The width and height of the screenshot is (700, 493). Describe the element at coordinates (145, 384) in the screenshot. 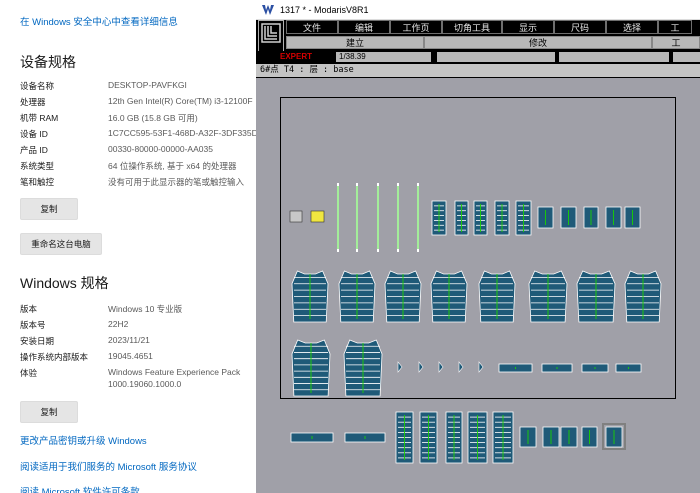

I see `spec-row: 1000.19060.1000.0` at that location.